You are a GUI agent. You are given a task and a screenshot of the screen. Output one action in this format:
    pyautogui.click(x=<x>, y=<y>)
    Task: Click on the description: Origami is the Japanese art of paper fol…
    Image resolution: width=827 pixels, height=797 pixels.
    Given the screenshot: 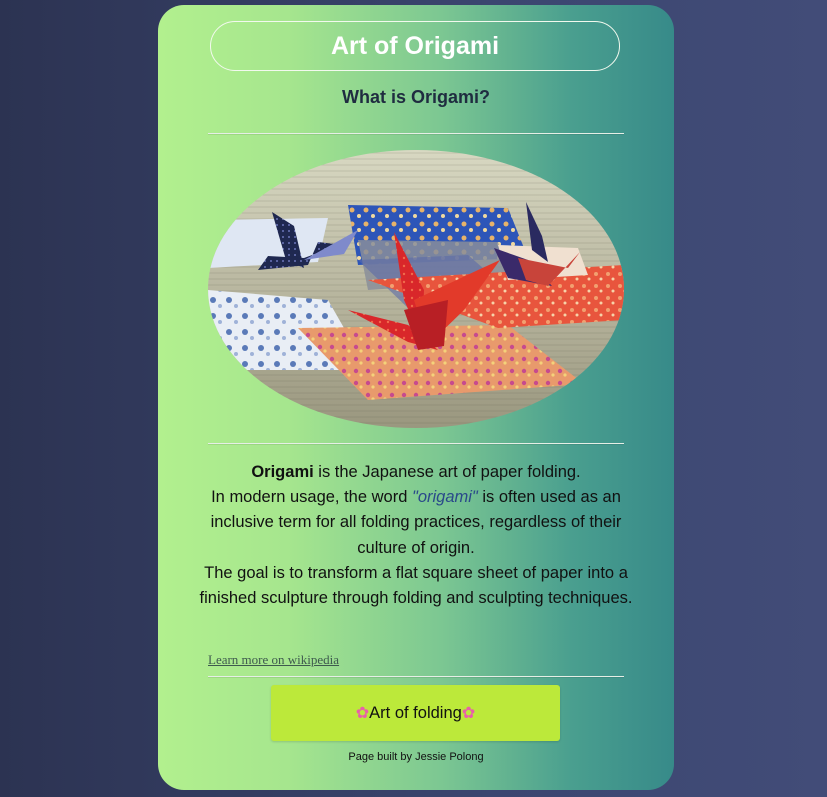 What is the action you would take?
    pyautogui.click(x=416, y=535)
    